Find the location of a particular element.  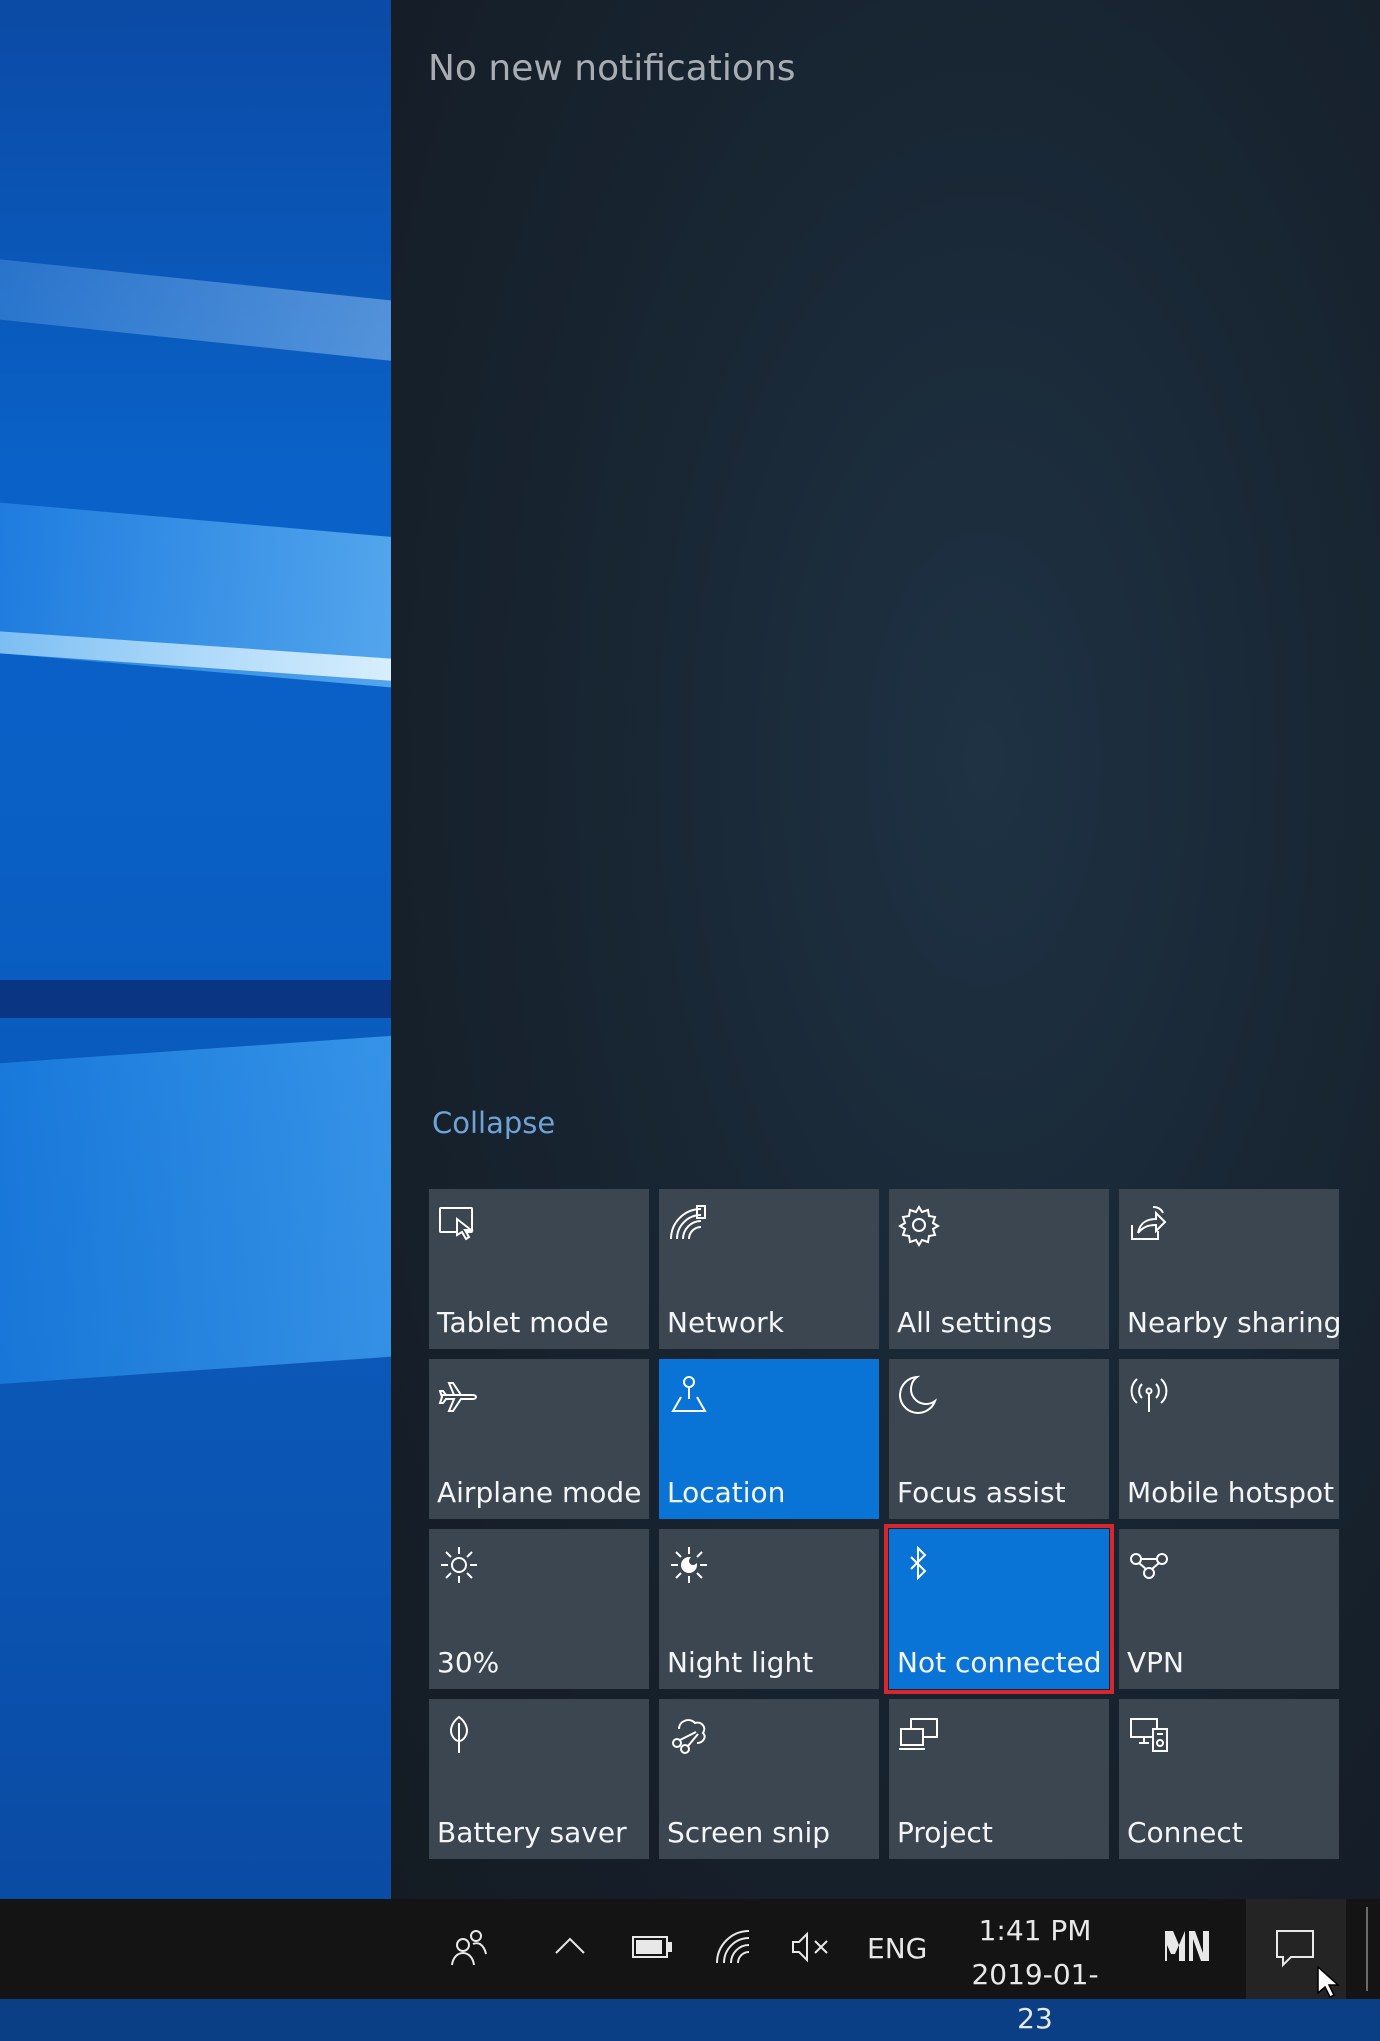

tile-label: Airplane mode is located at coordinates (539, 1492).